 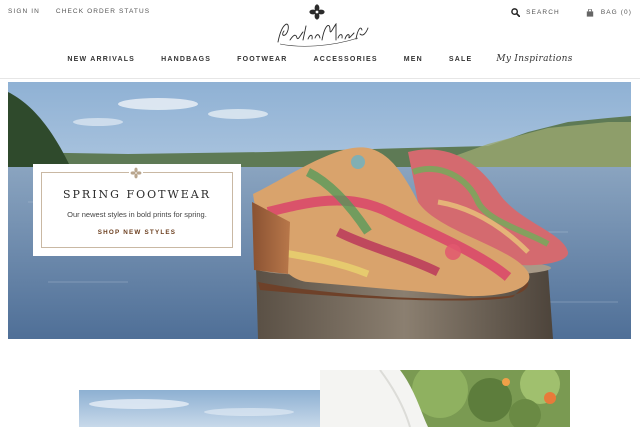 I want to click on search-icon, so click(x=516, y=12).